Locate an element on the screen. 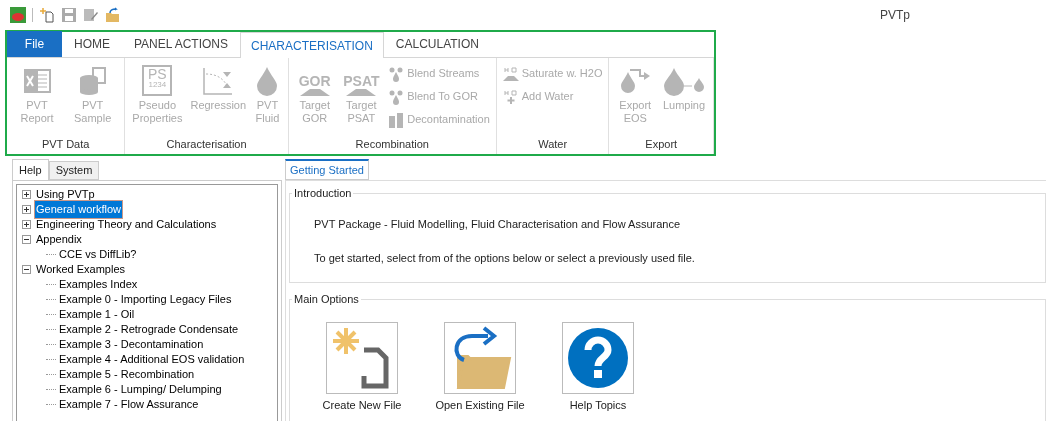 Image resolution: width=1046 pixels, height=421 pixels. intro-text: To get started, select from of the options below or select a previously used file. is located at coordinates (505, 258).